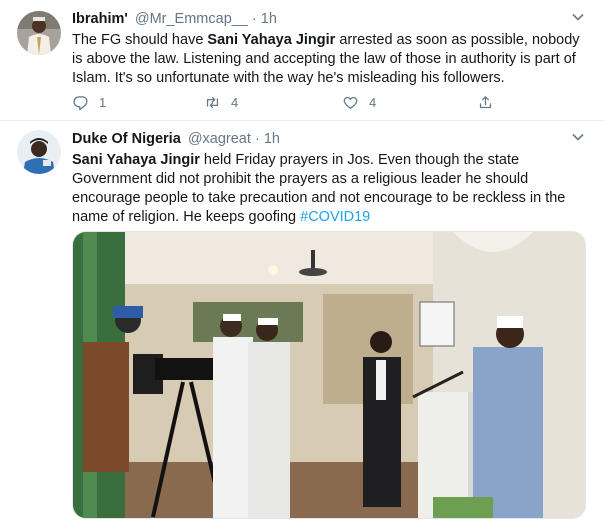 This screenshot has height=526, width=605. What do you see at coordinates (373, 102) in the screenshot?
I see `like-count: 4` at bounding box center [373, 102].